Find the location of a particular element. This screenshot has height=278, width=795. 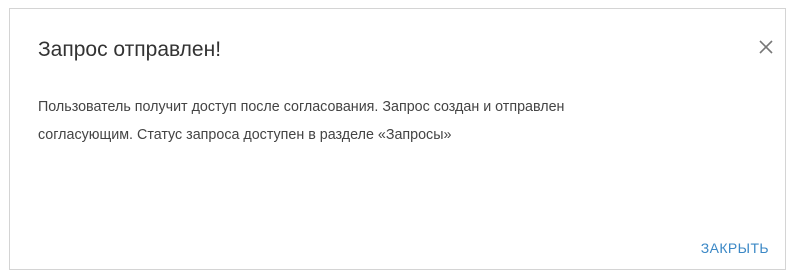

close-icon-button is located at coordinates (766, 47).